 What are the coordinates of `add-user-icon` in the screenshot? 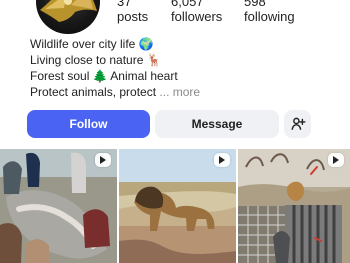 It's located at (298, 123).